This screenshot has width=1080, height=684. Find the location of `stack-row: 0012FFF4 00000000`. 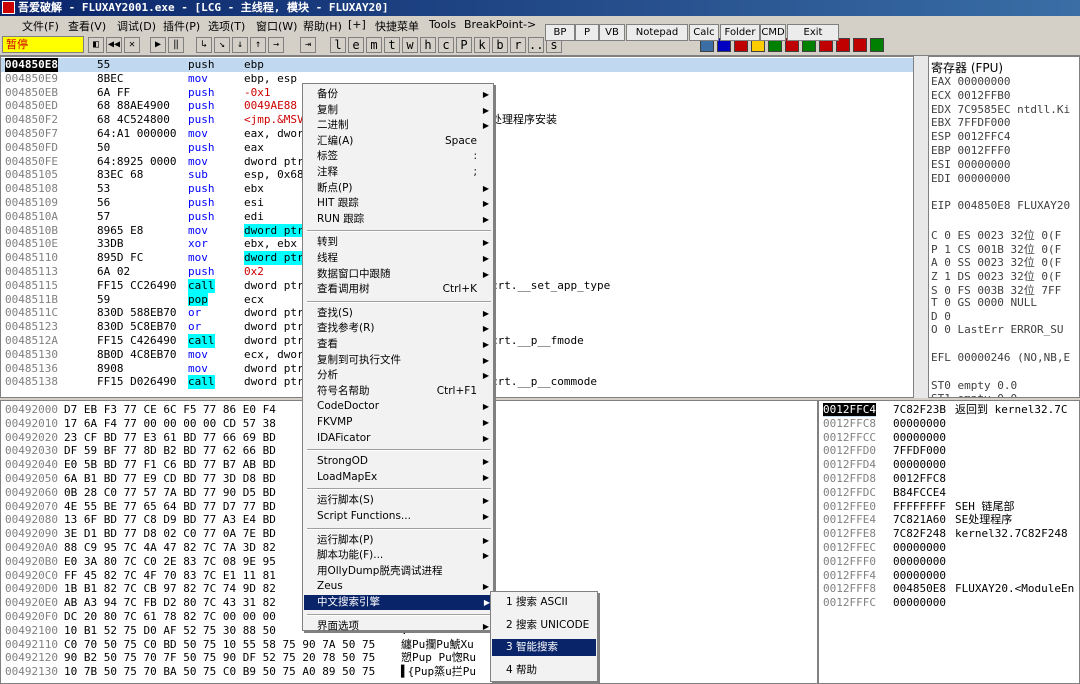

stack-row: 0012FFF4 00000000 is located at coordinates (884, 576).